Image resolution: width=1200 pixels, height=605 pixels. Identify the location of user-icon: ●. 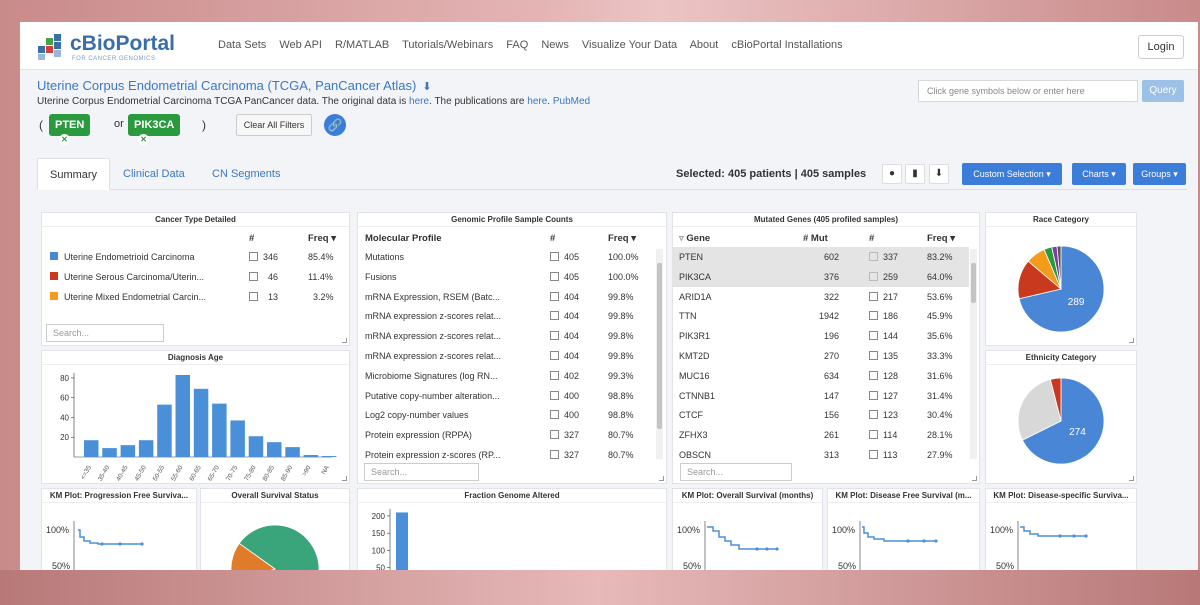
(892, 174).